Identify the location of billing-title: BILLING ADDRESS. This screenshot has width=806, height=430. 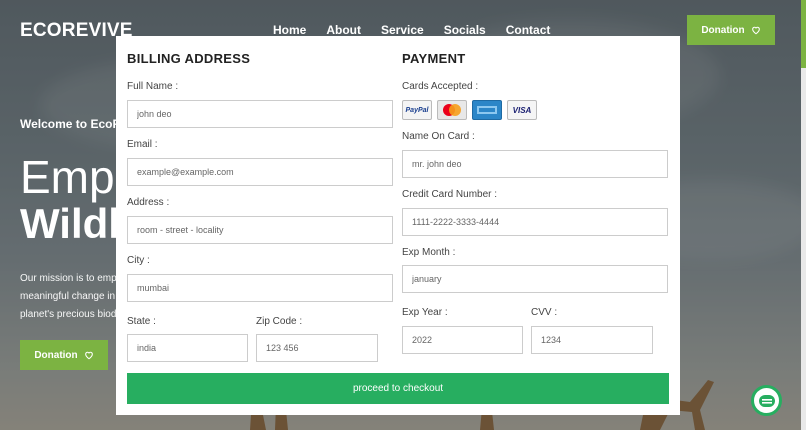
(189, 58).